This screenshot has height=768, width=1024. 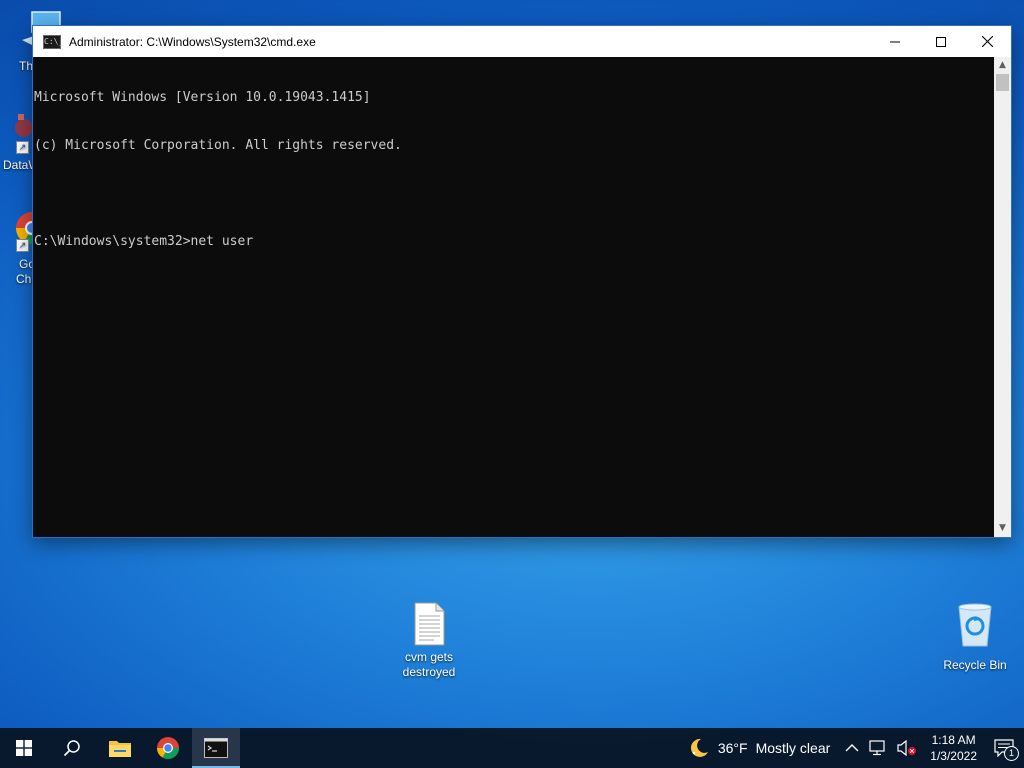 I want to click on notifications-button: 1, so click(x=1006, y=750).